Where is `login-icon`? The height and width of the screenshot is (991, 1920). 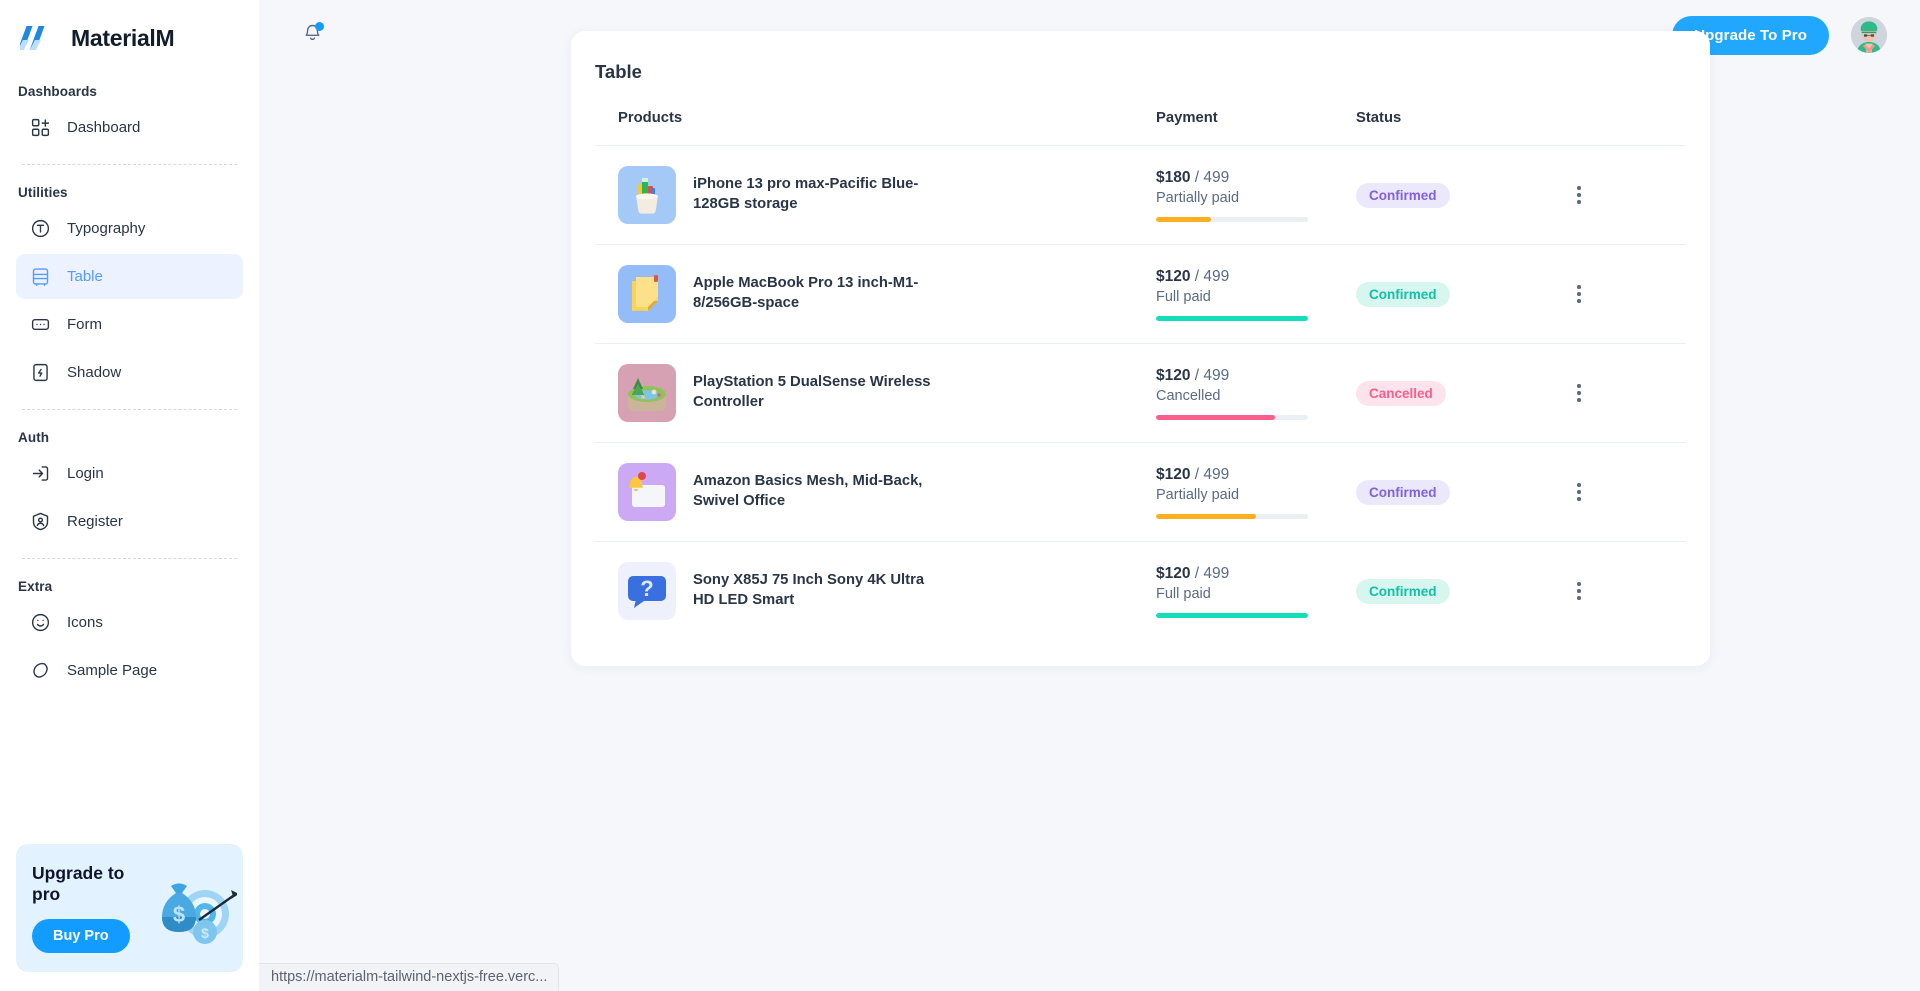
login-icon is located at coordinates (40, 473).